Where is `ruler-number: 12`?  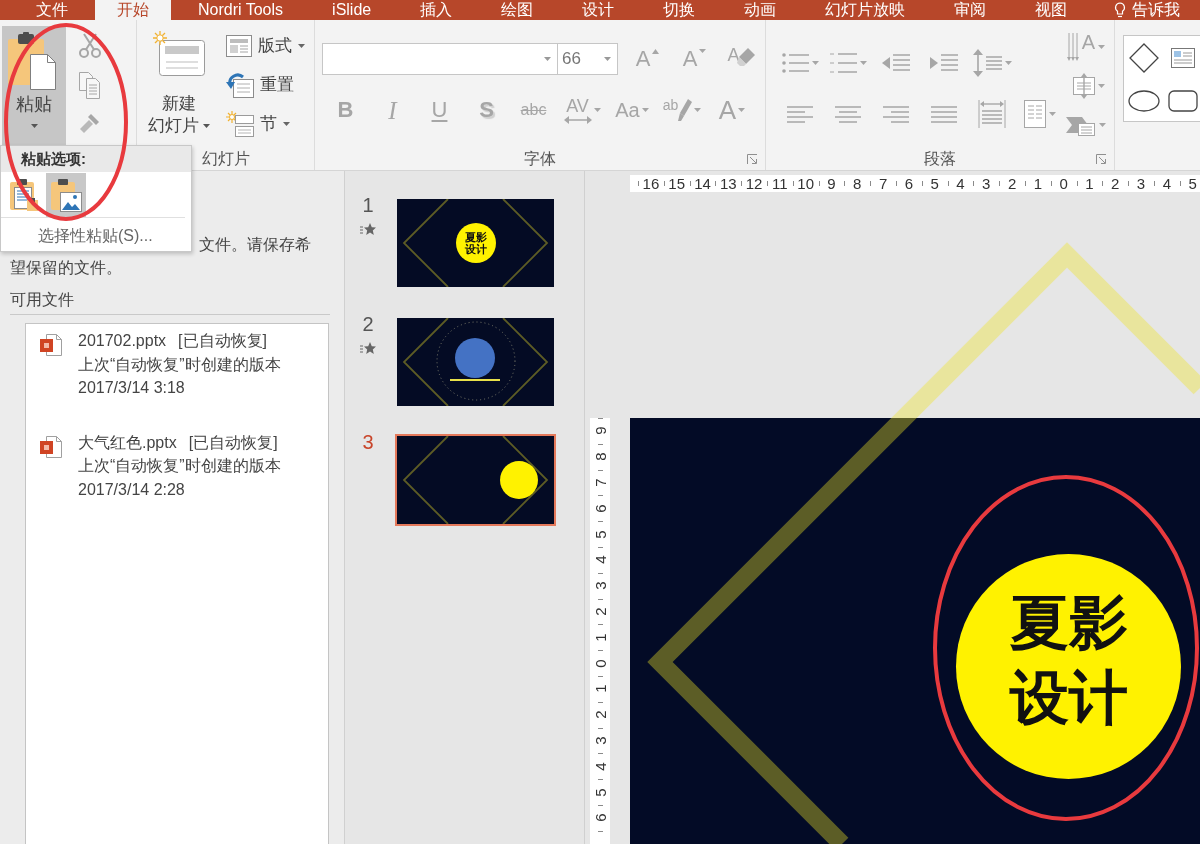
ruler-number: 12 is located at coordinates (754, 183).